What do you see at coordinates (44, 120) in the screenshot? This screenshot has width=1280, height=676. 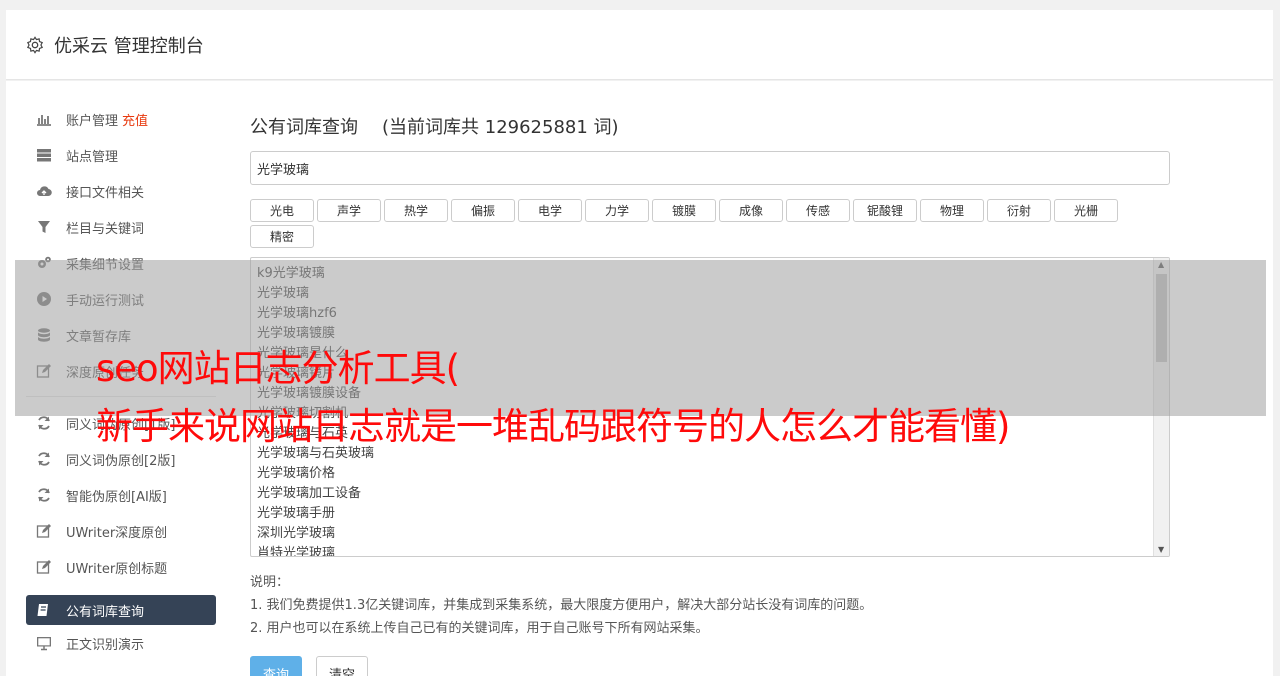 I see `bar-chart-icon` at bounding box center [44, 120].